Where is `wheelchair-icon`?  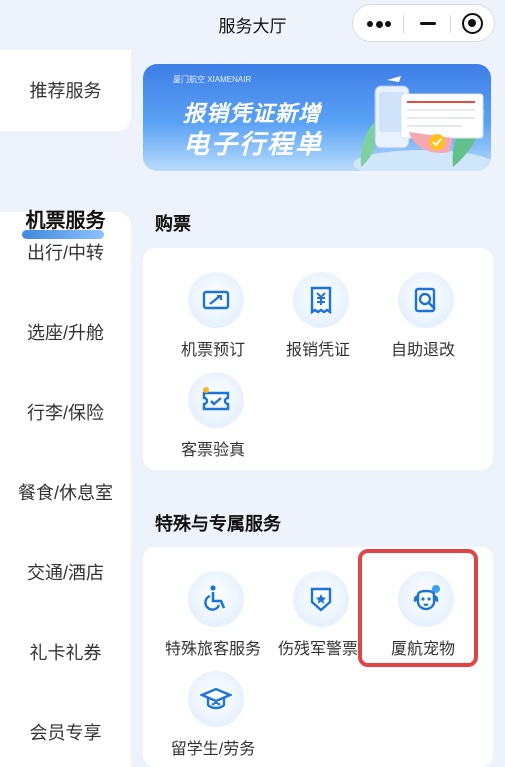 wheelchair-icon is located at coordinates (216, 599).